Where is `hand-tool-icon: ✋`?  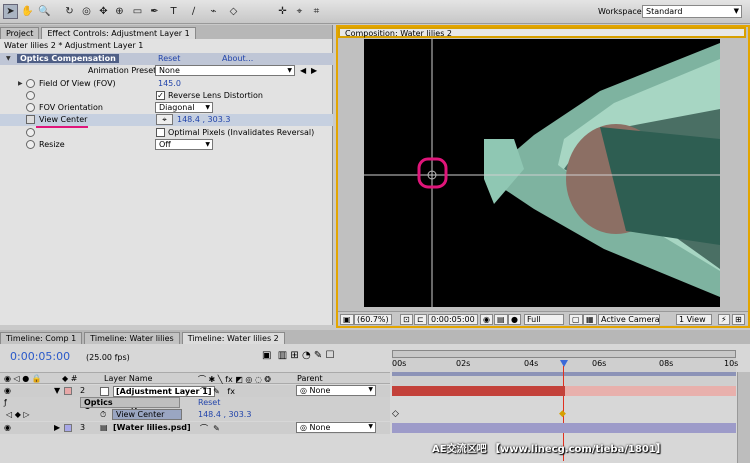
hand-tool-icon: ✋ is located at coordinates (27, 11).